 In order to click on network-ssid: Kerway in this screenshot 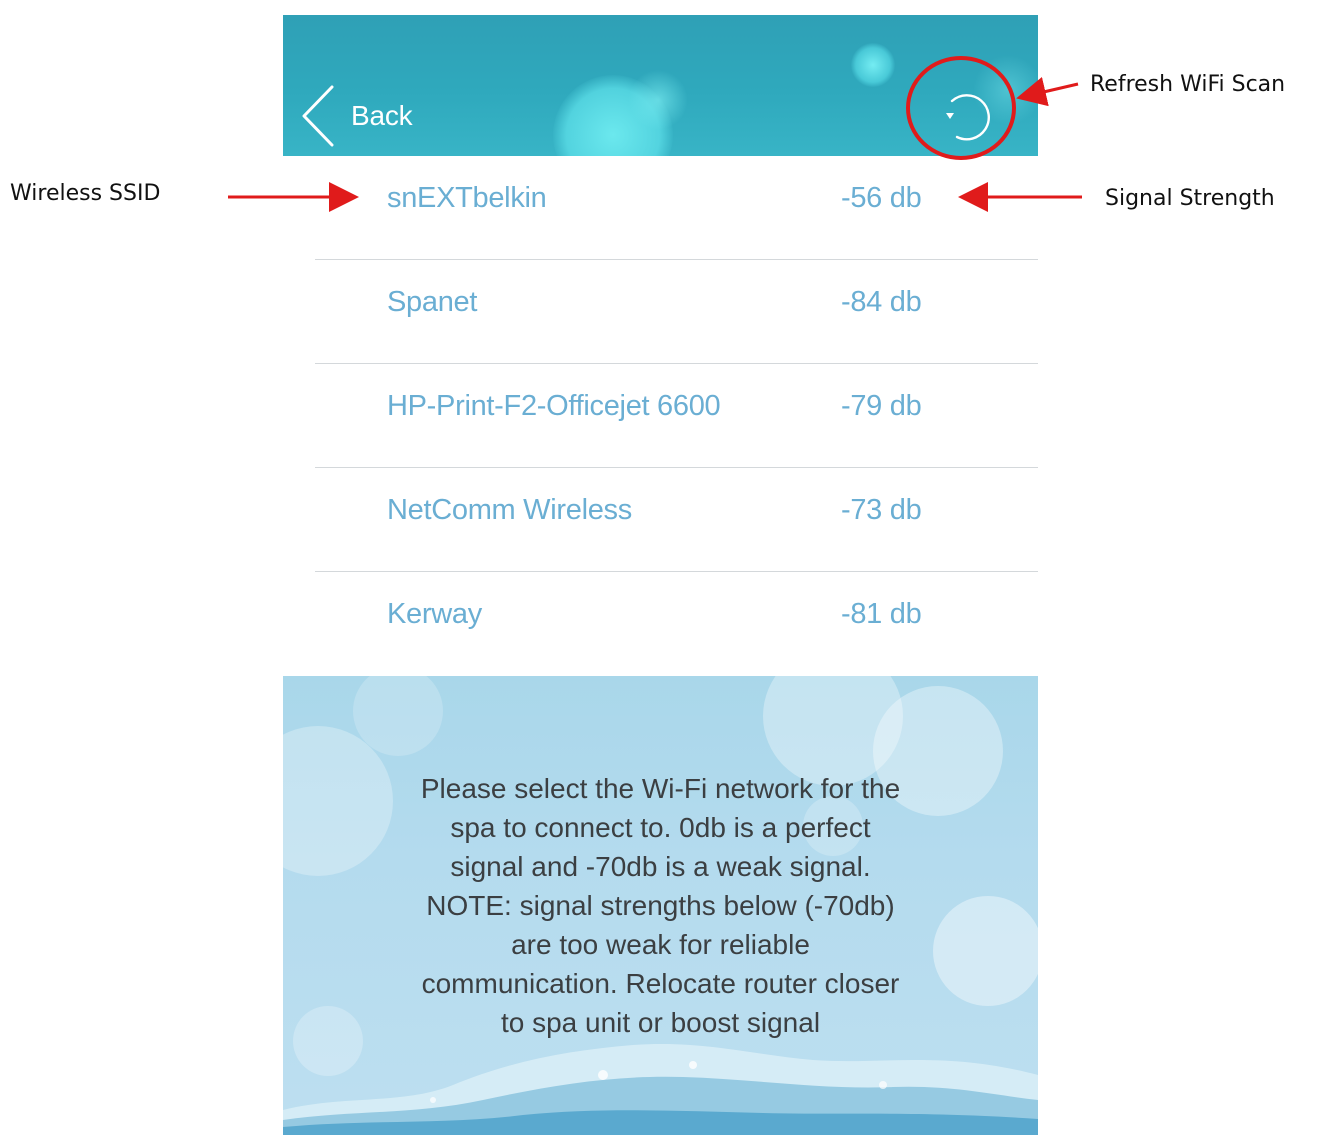, I will do `click(434, 614)`.